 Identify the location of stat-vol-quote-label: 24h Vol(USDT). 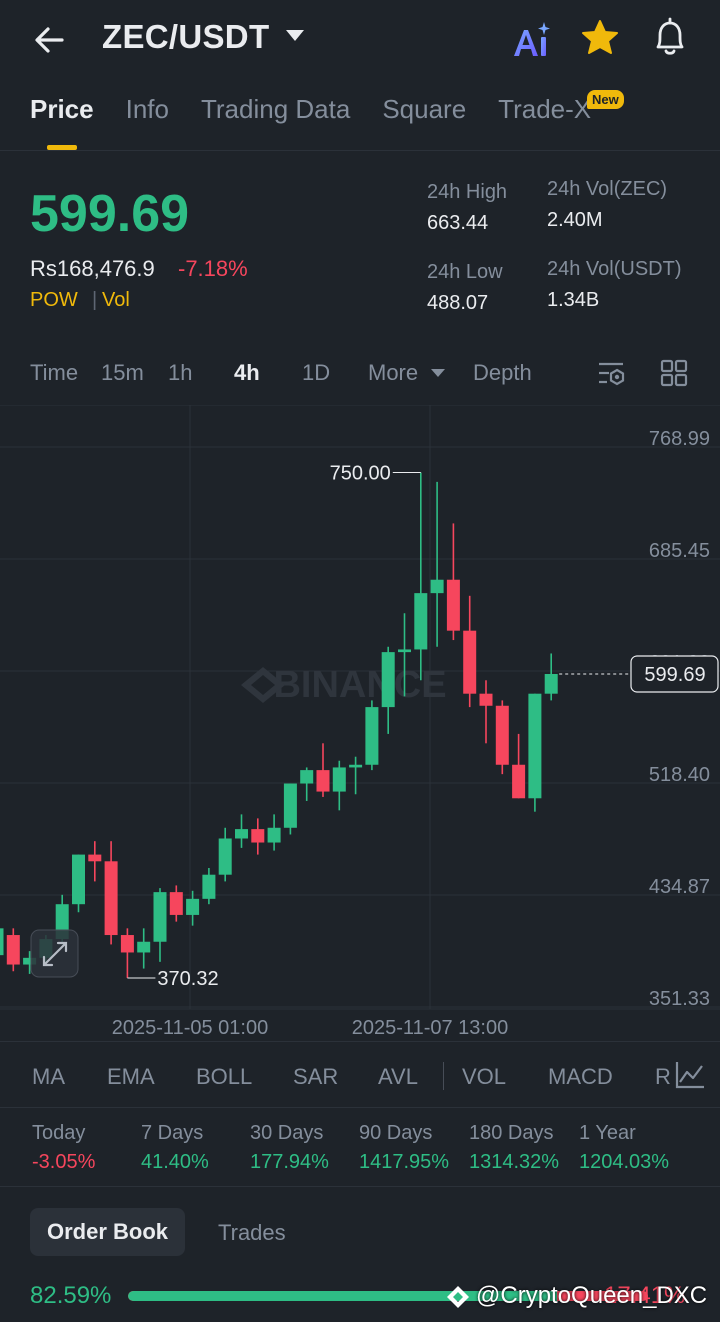
(614, 269).